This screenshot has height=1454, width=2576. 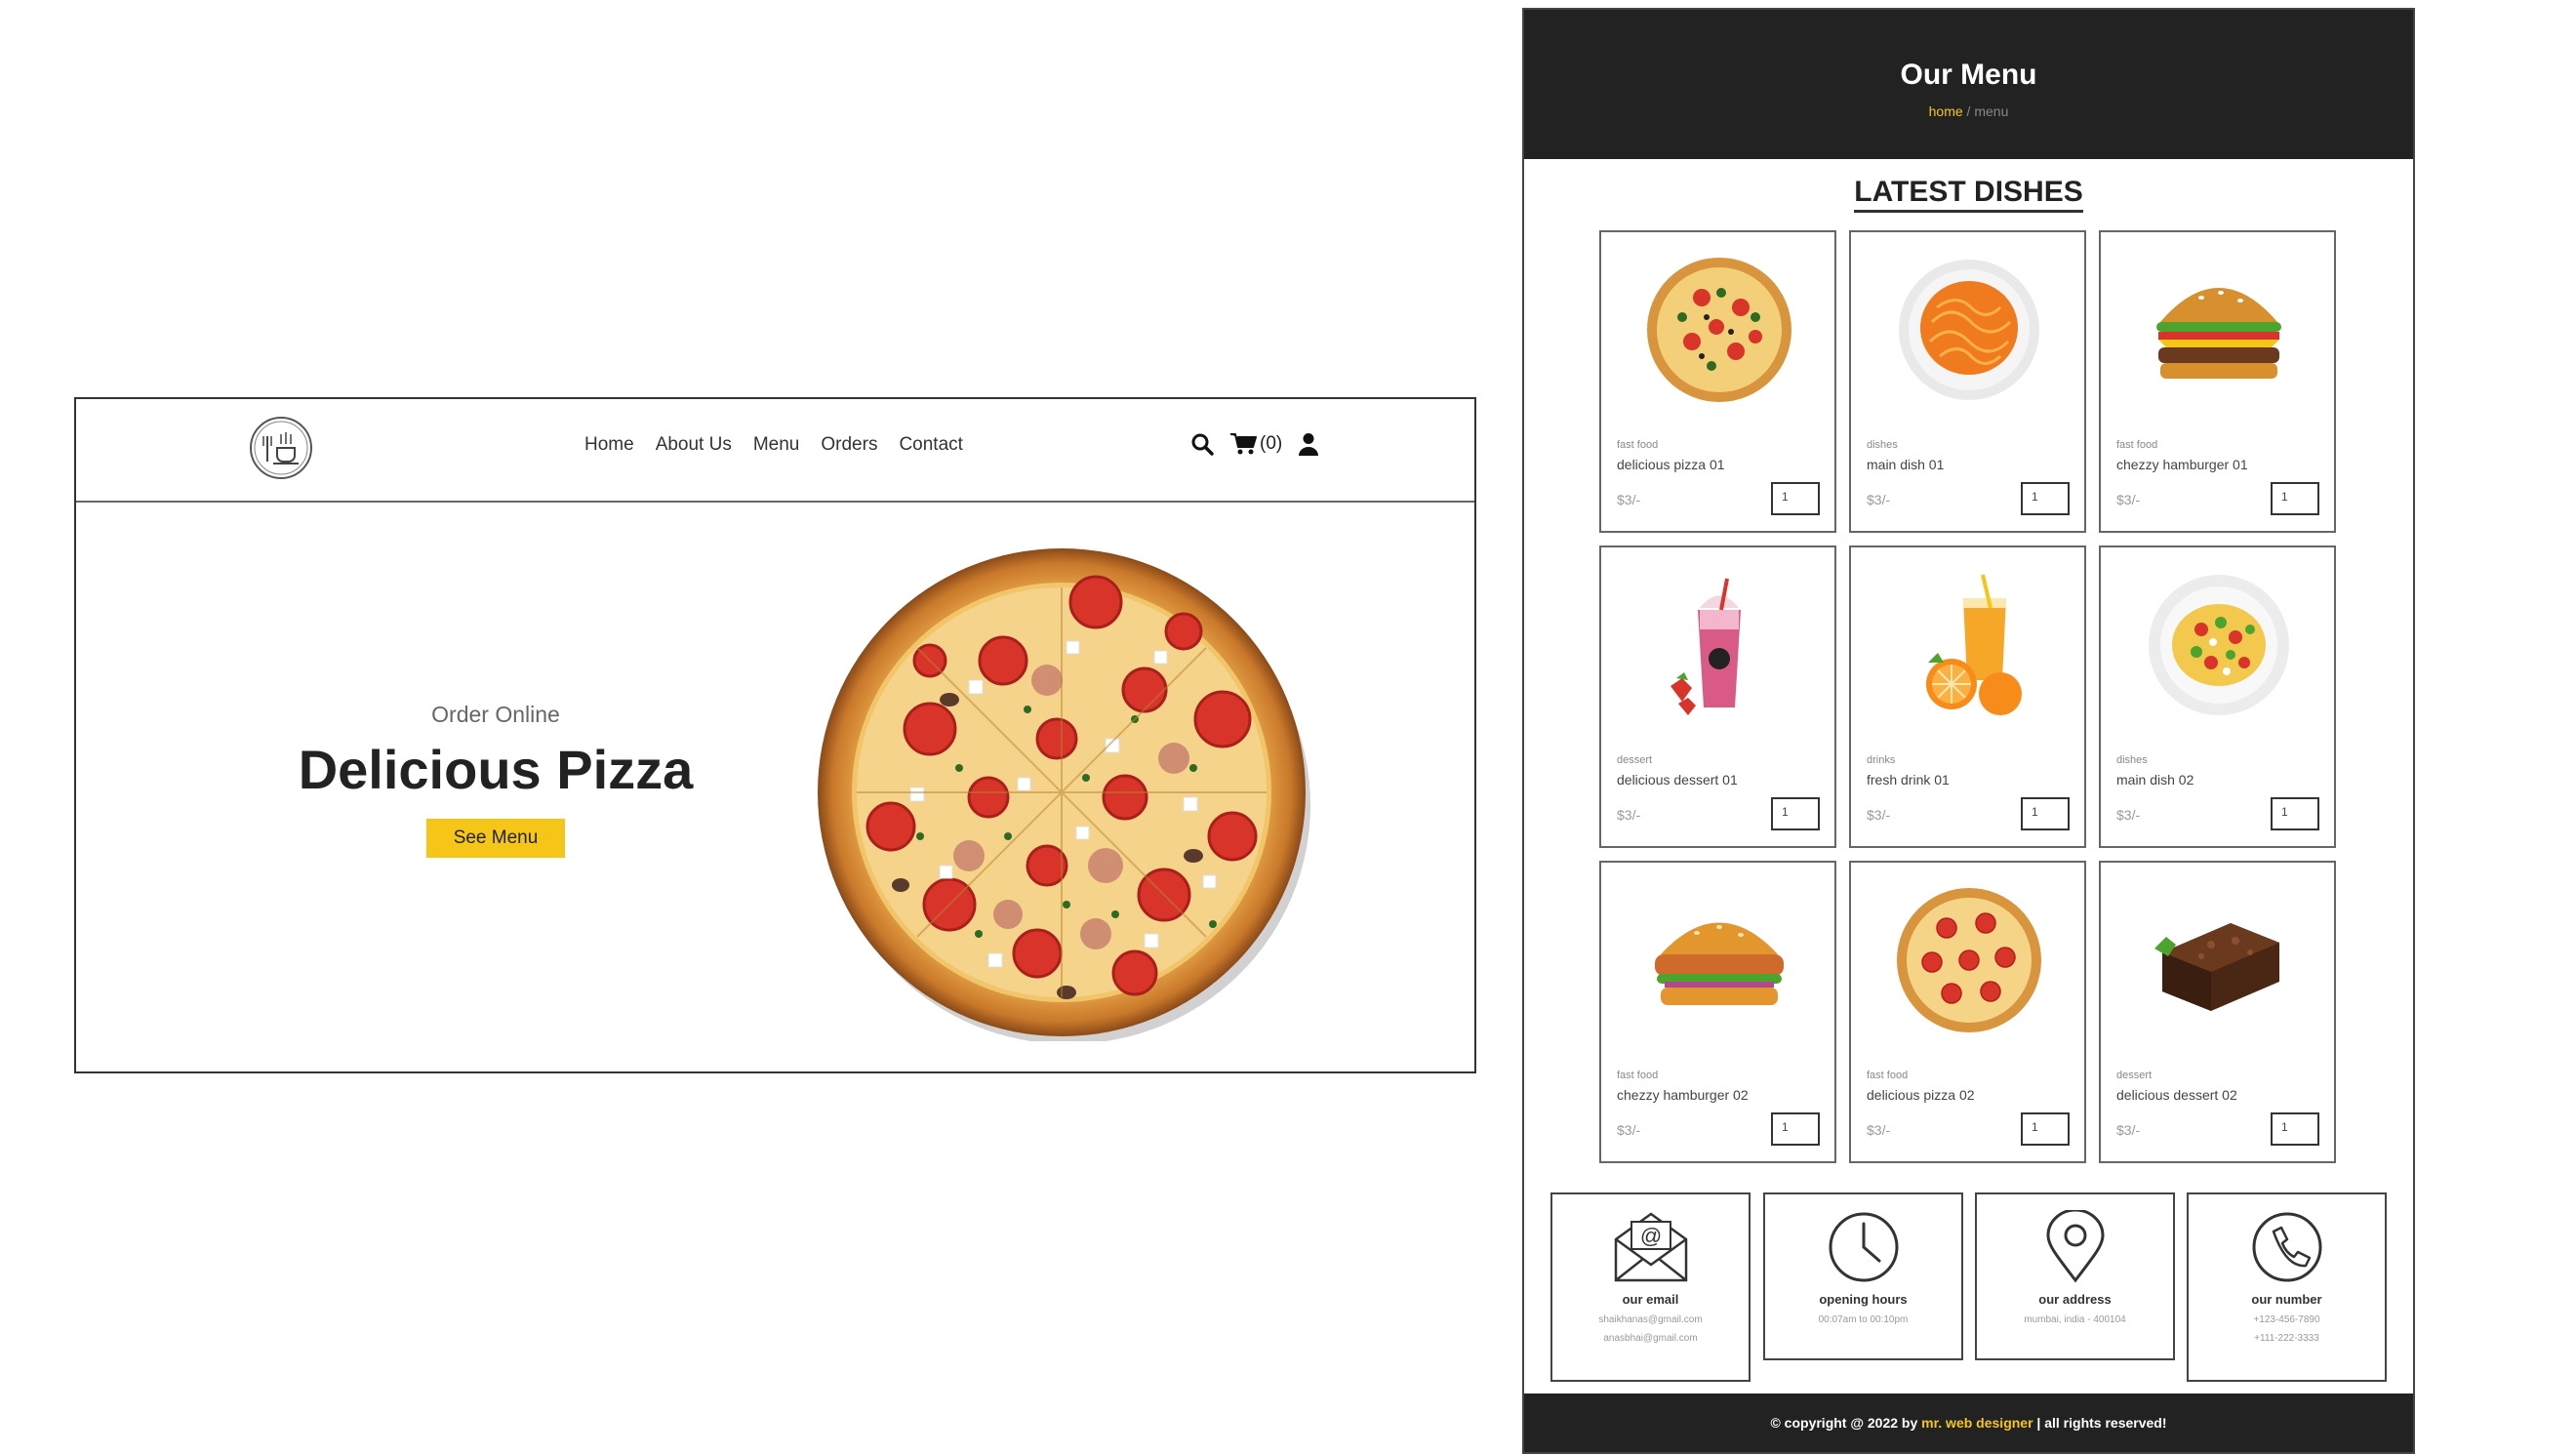 I want to click on dish-card: dishes main dish 02 $3/- 1, so click(x=2217, y=696).